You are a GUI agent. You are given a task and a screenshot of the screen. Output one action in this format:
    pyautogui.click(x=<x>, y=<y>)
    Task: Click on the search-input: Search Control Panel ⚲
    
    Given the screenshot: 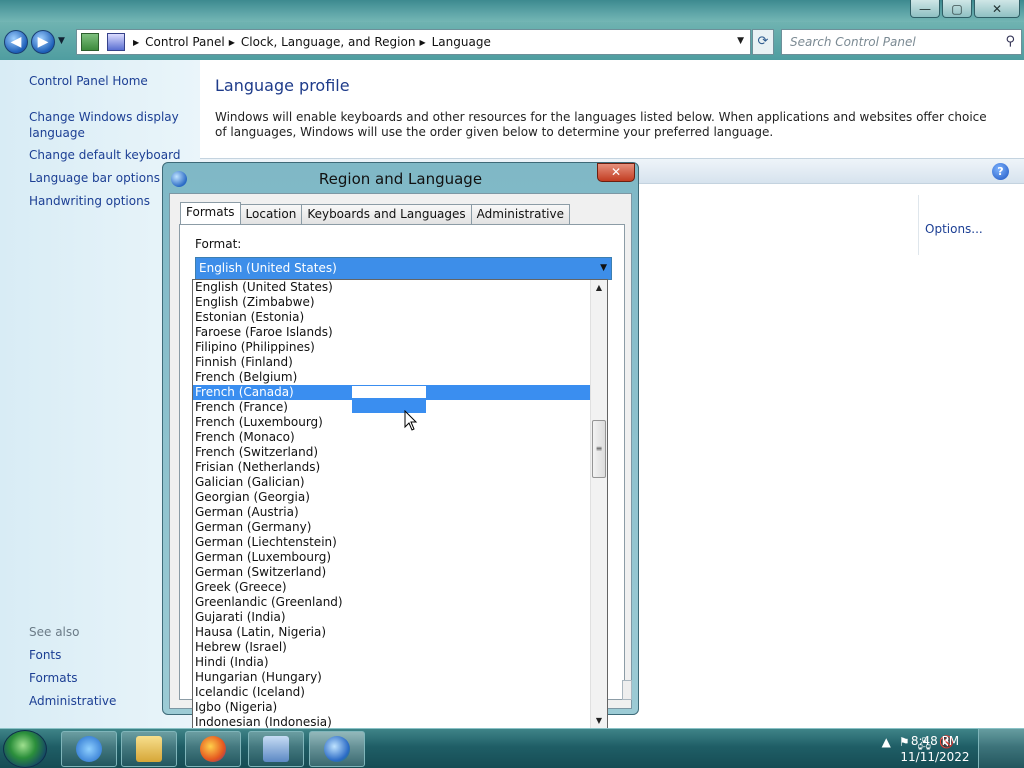 What is the action you would take?
    pyautogui.click(x=901, y=42)
    